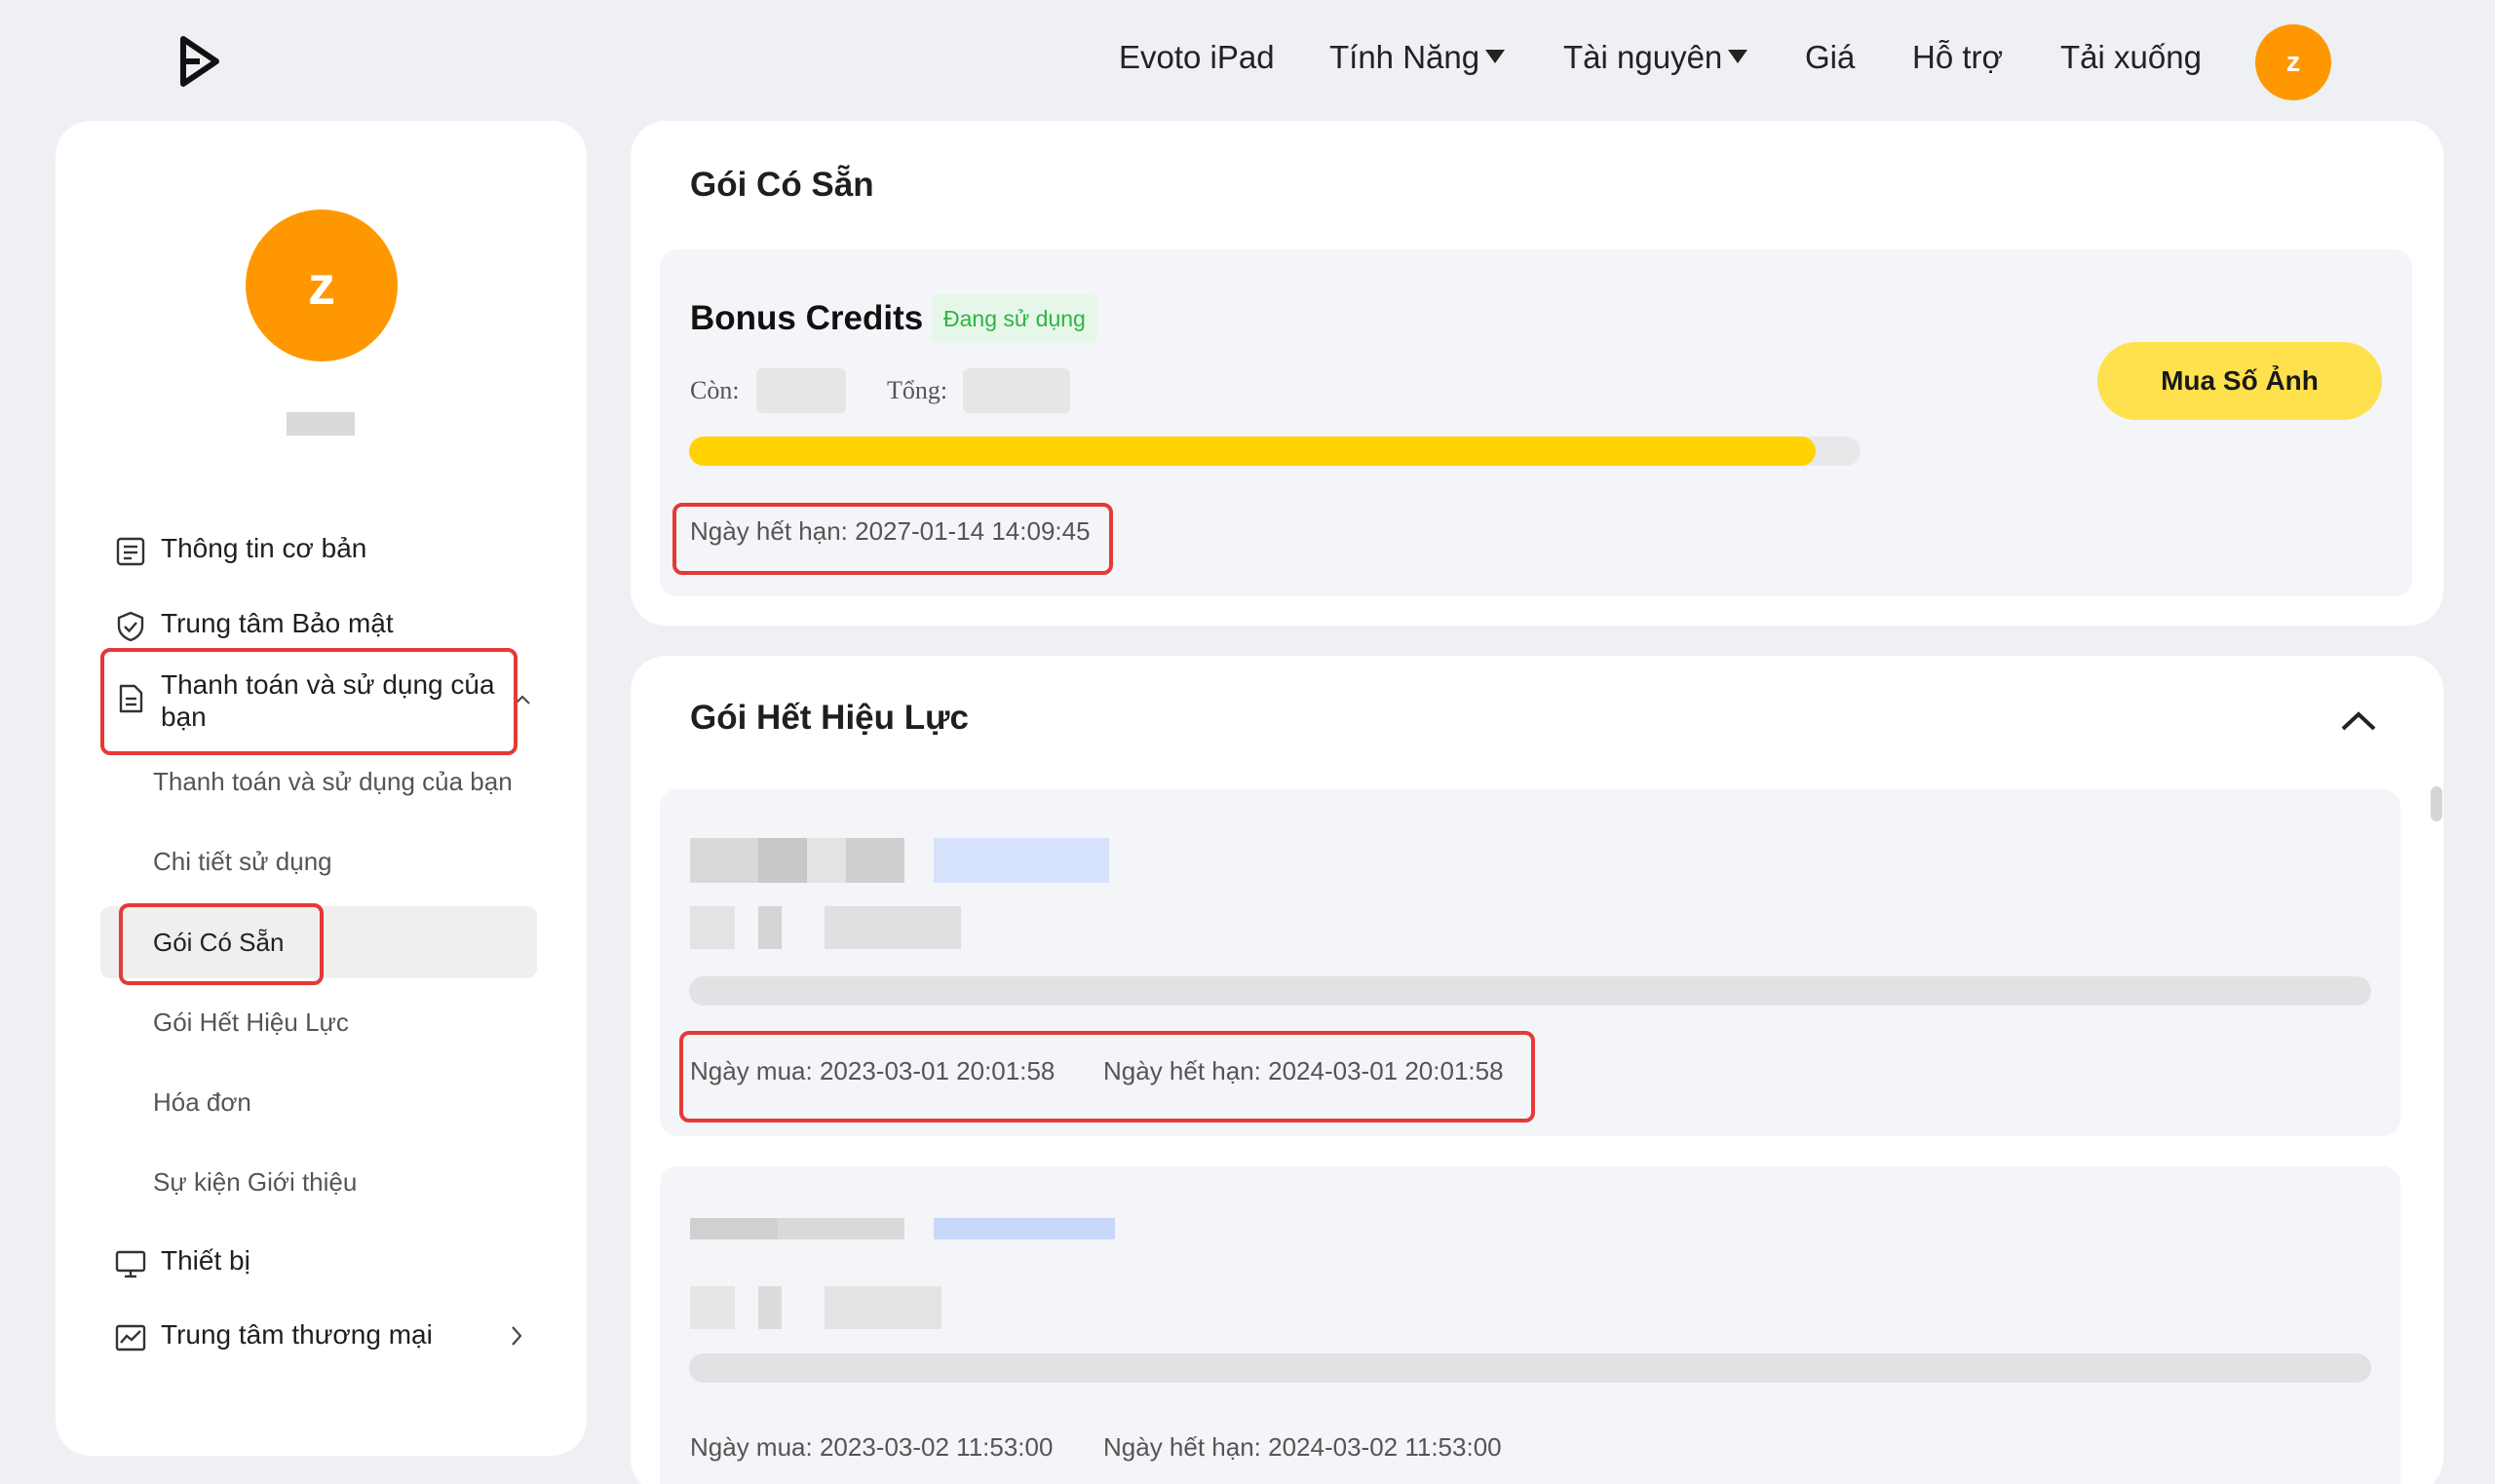 The height and width of the screenshot is (1484, 2495). I want to click on sidebar-item-label: Trung tâm thương mại, so click(297, 1334).